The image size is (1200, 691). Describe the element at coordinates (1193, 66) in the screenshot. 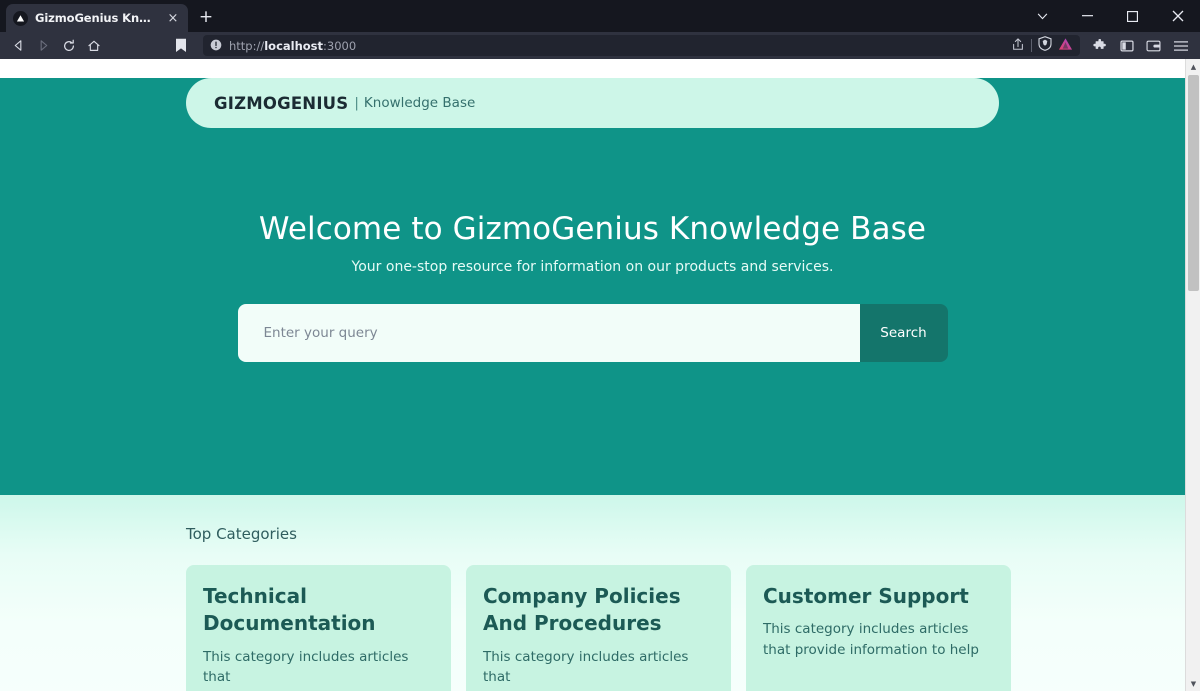

I see `scroll-up-icon: ▲` at that location.